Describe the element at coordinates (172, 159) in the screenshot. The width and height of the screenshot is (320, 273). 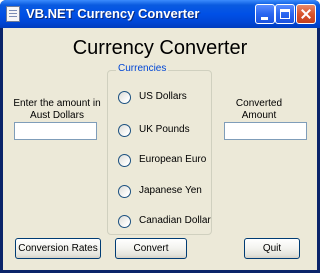
I see `radio-label: European Euro` at that location.